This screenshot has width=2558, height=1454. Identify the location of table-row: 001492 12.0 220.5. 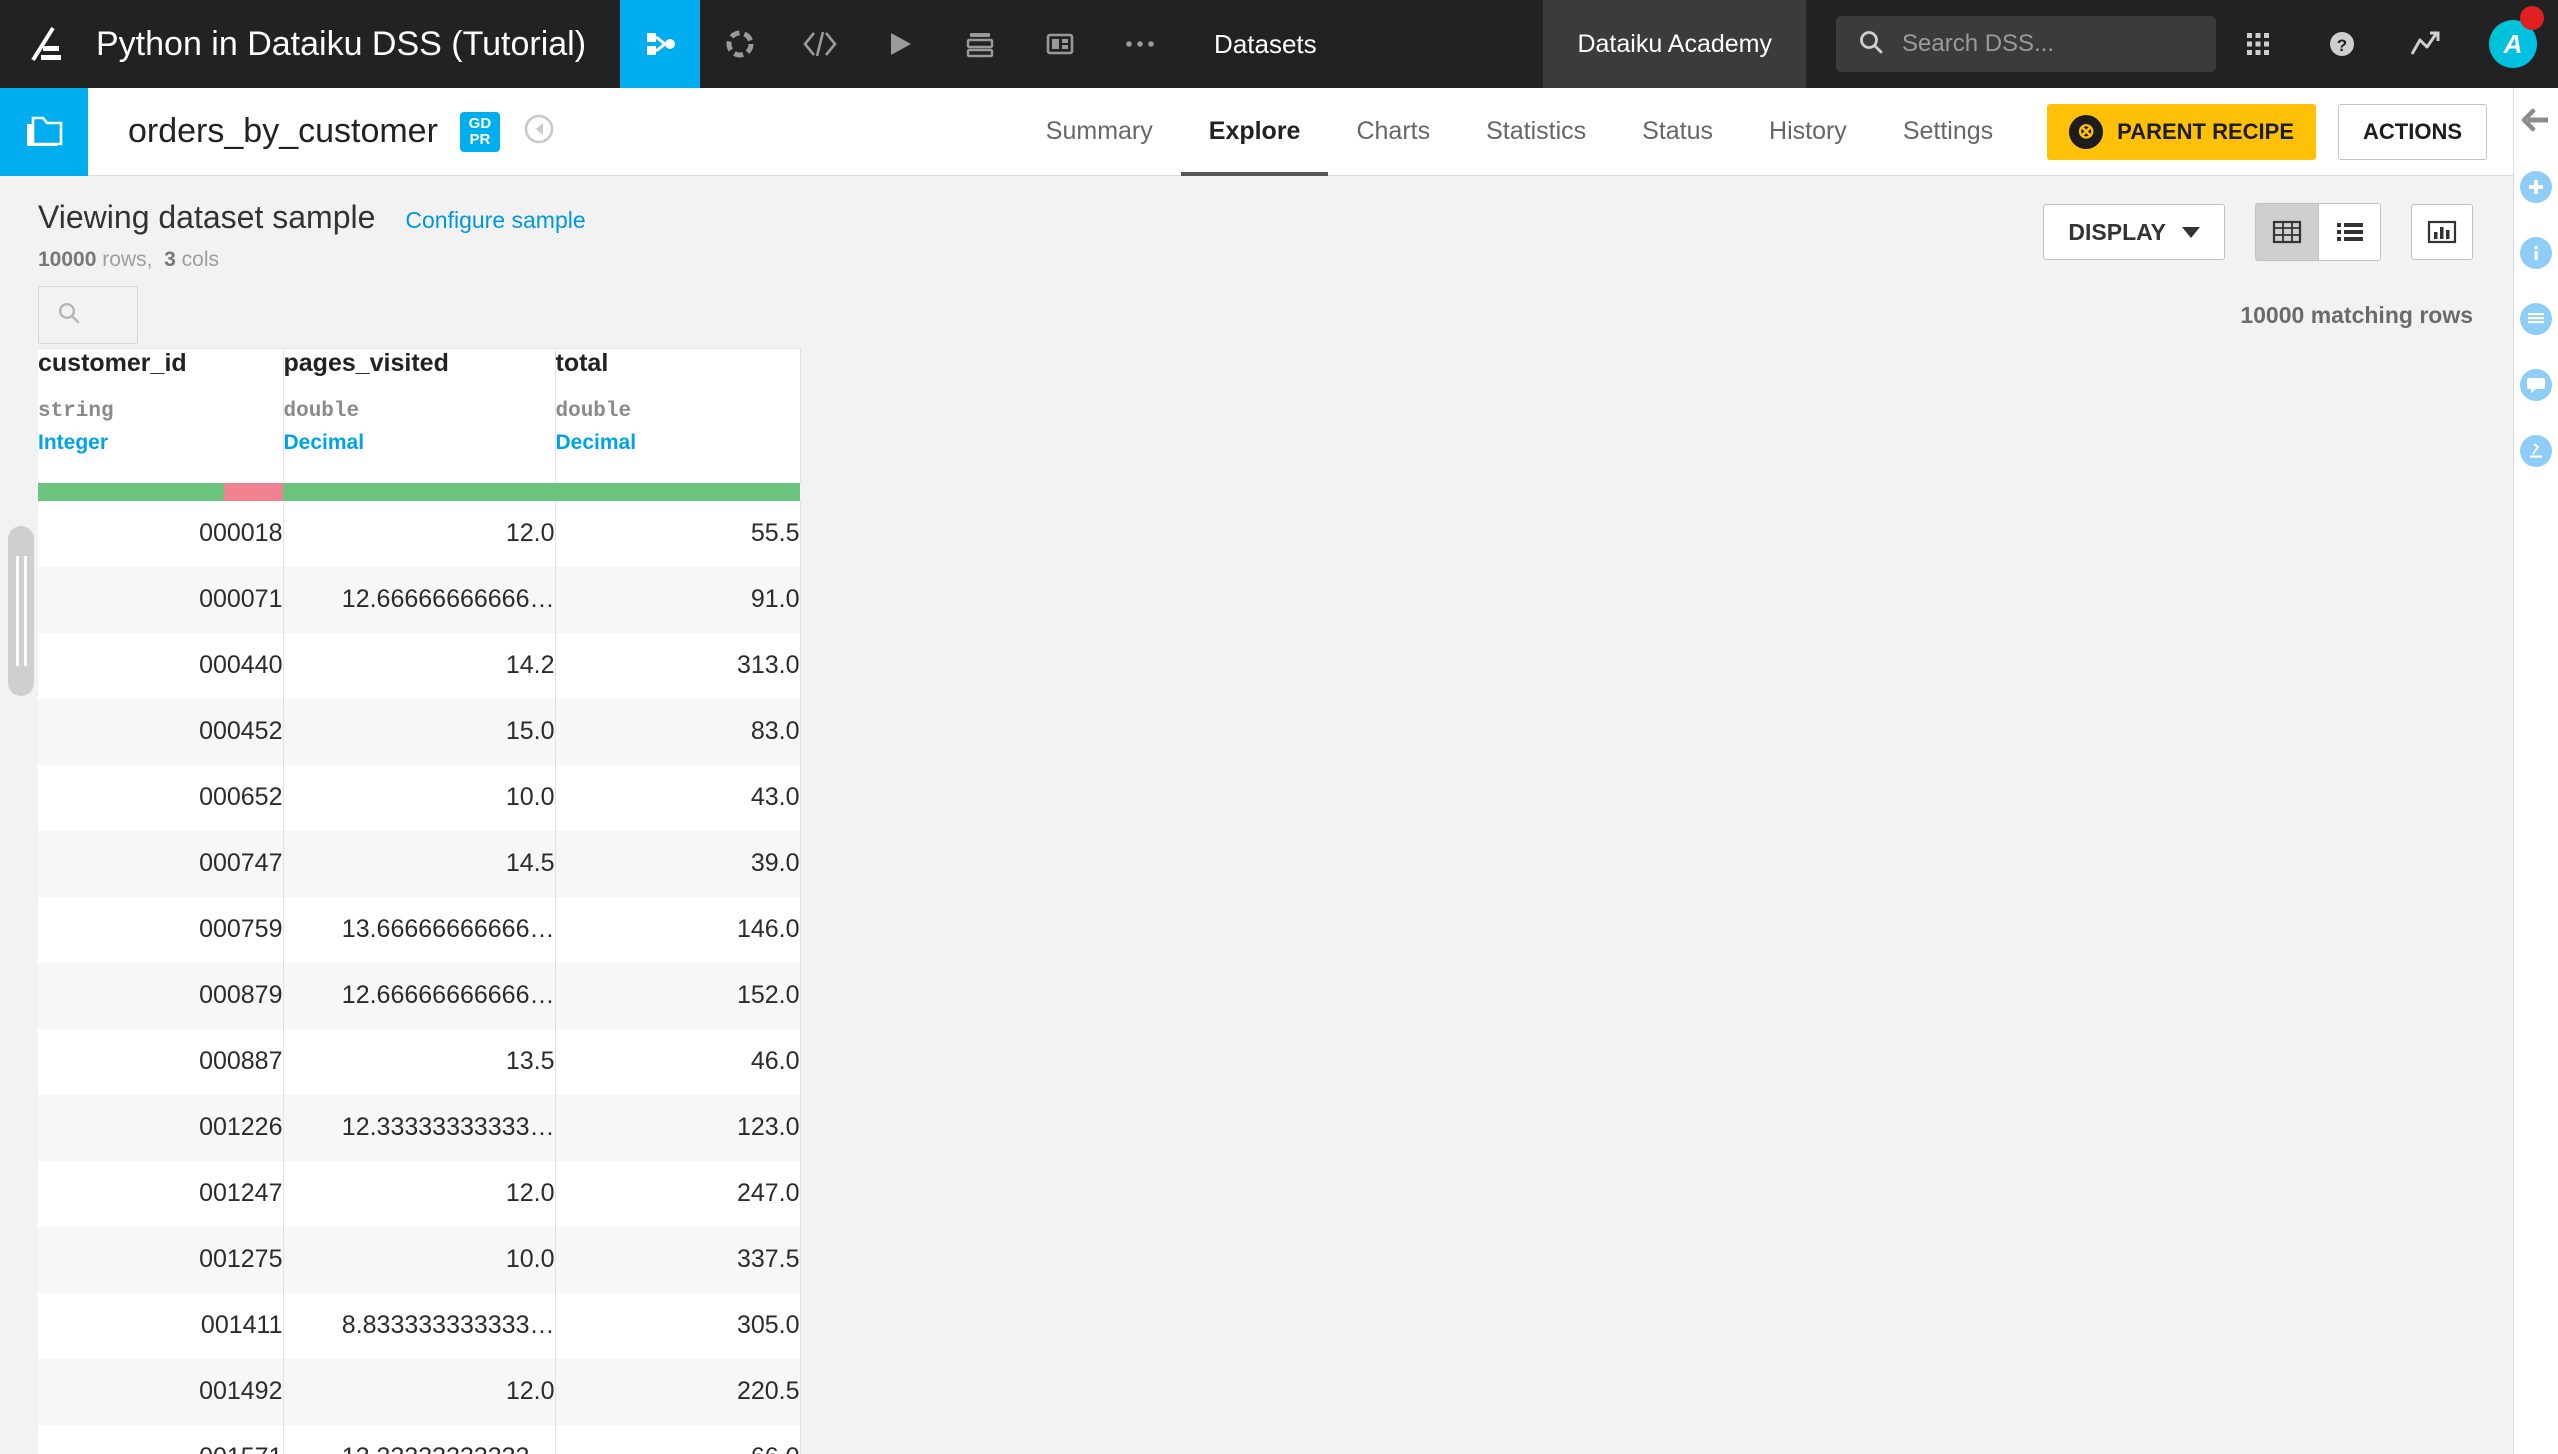
(419, 1391).